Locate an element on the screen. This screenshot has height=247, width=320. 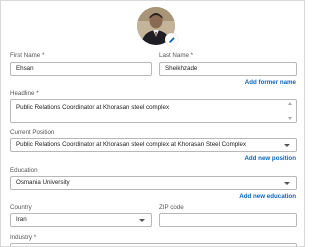
country-label: Country is located at coordinates (21, 207).